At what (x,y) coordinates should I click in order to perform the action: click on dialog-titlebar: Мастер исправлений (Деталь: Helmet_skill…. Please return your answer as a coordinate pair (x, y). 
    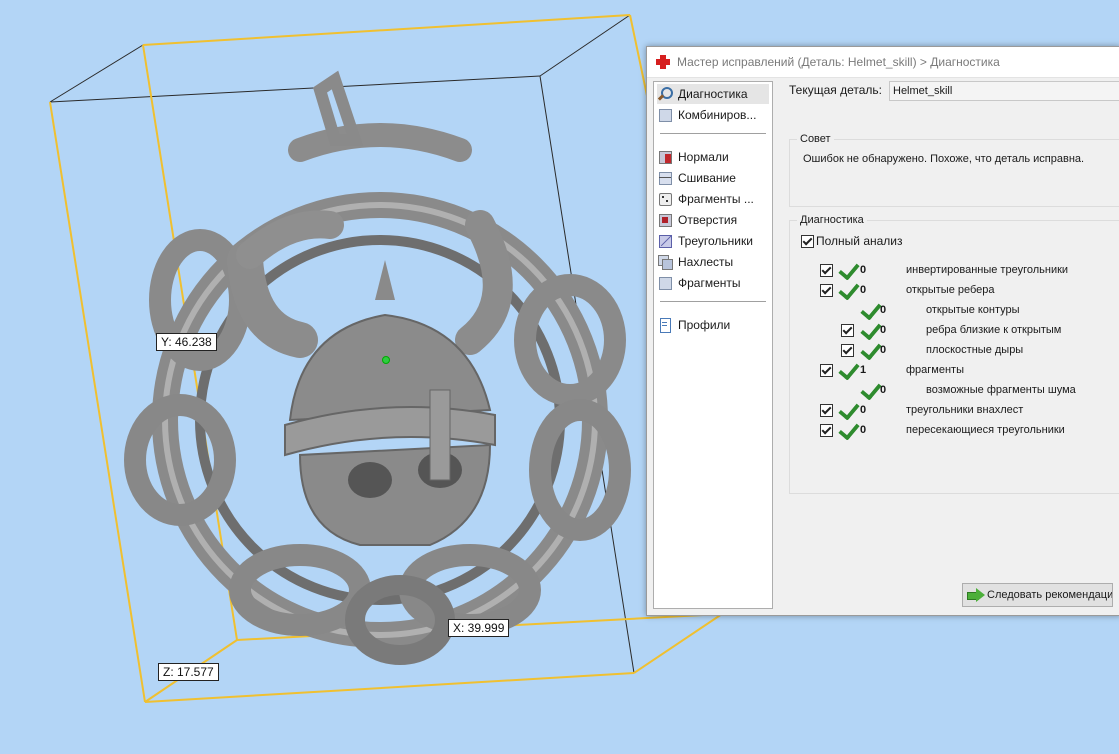
    Looking at the image, I should click on (883, 62).